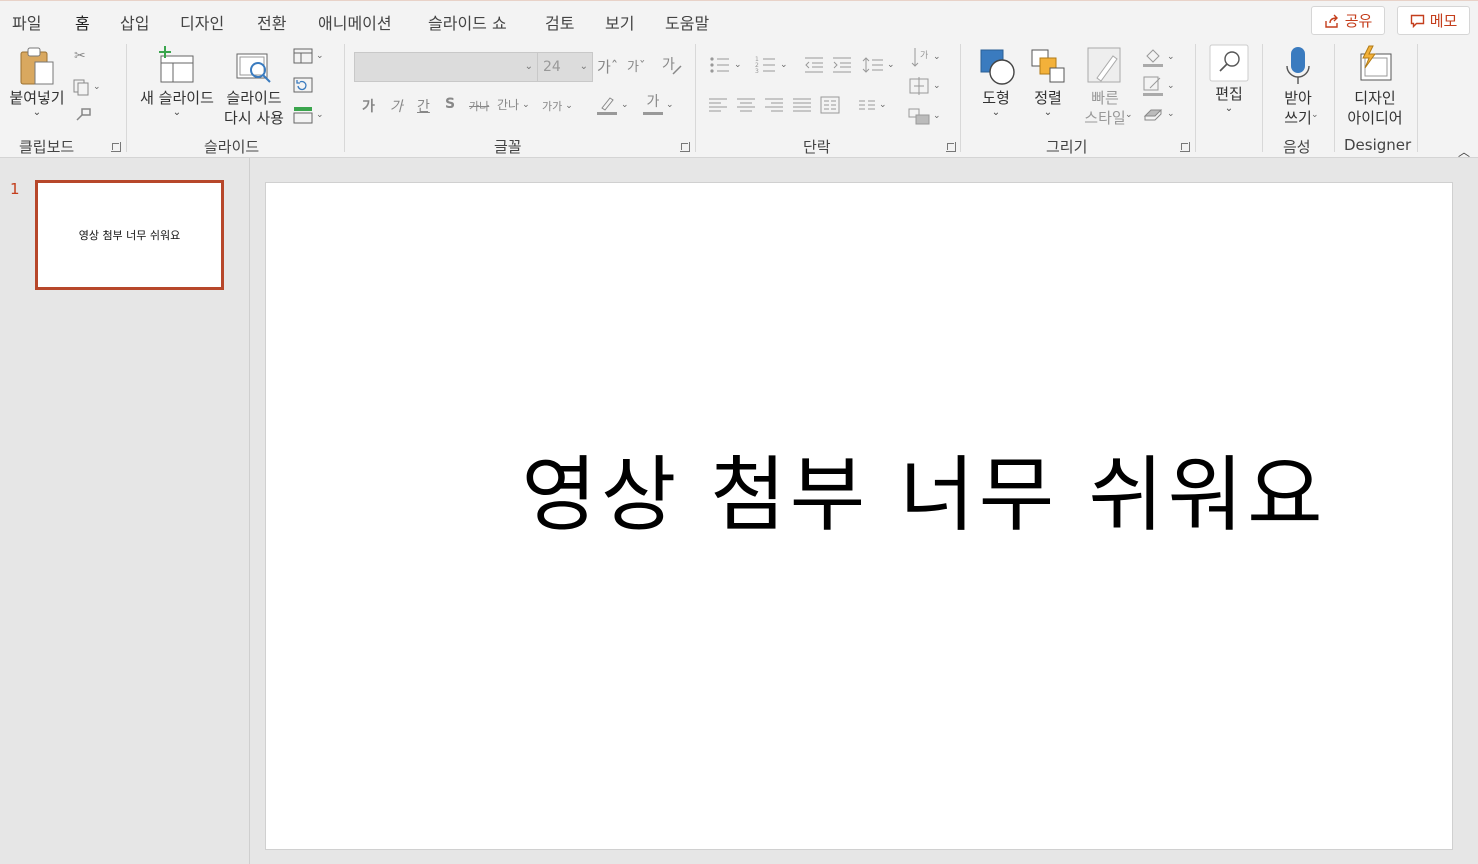 This screenshot has width=1478, height=864. What do you see at coordinates (658, 104) in the screenshot?
I see `font-color-button: 가 ⌄` at bounding box center [658, 104].